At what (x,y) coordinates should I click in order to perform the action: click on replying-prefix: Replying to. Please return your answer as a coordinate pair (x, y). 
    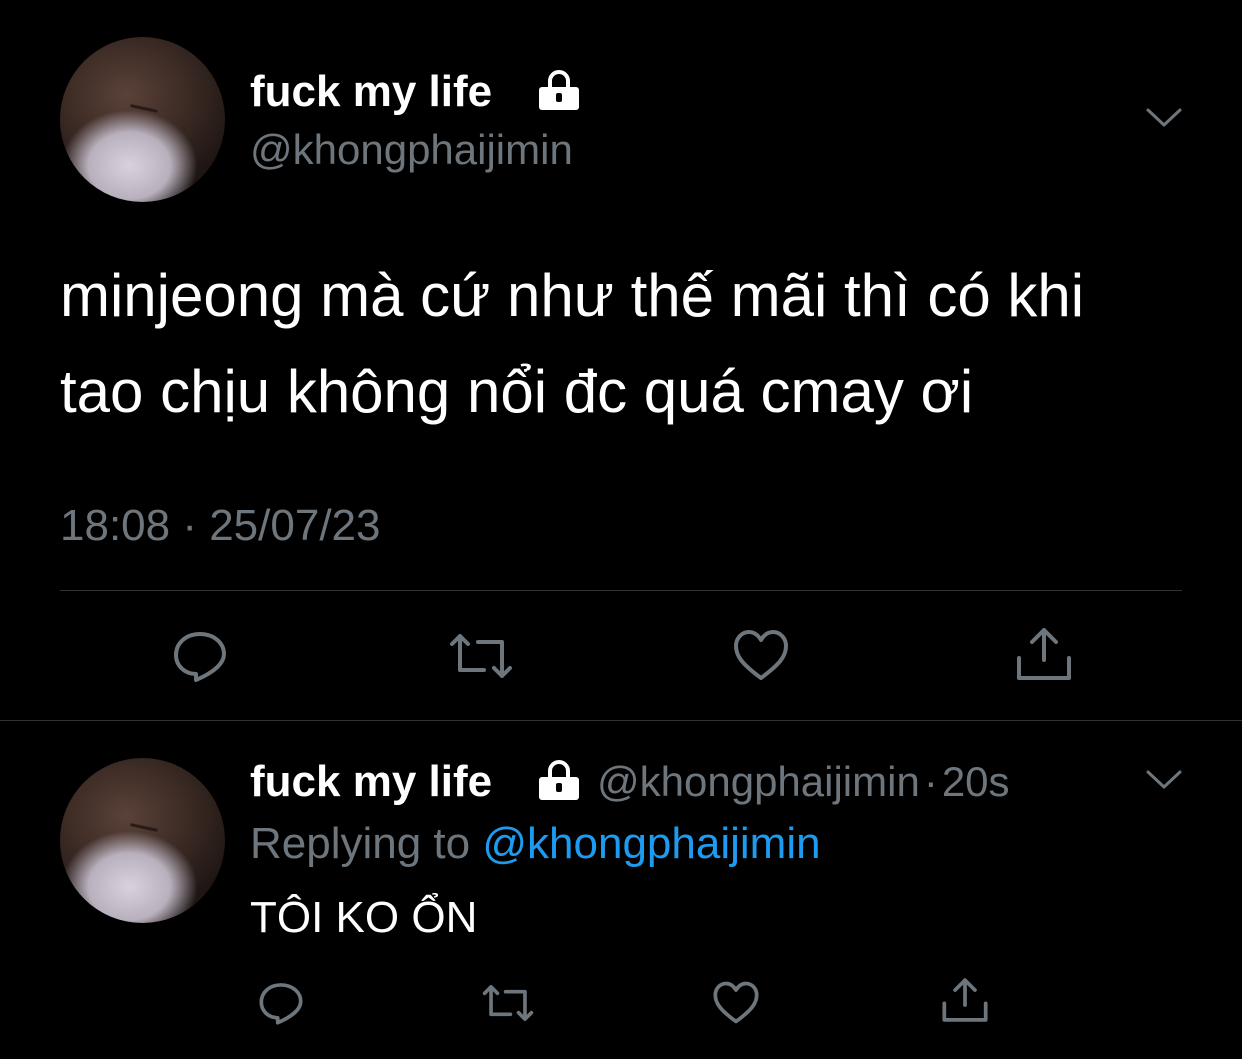
    Looking at the image, I should click on (360, 843).